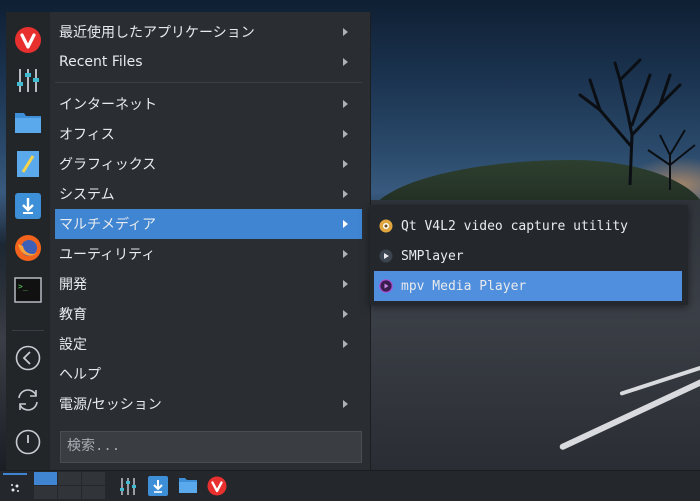  What do you see at coordinates (208, 314) in the screenshot?
I see `menu-item-education: 教育` at bounding box center [208, 314].